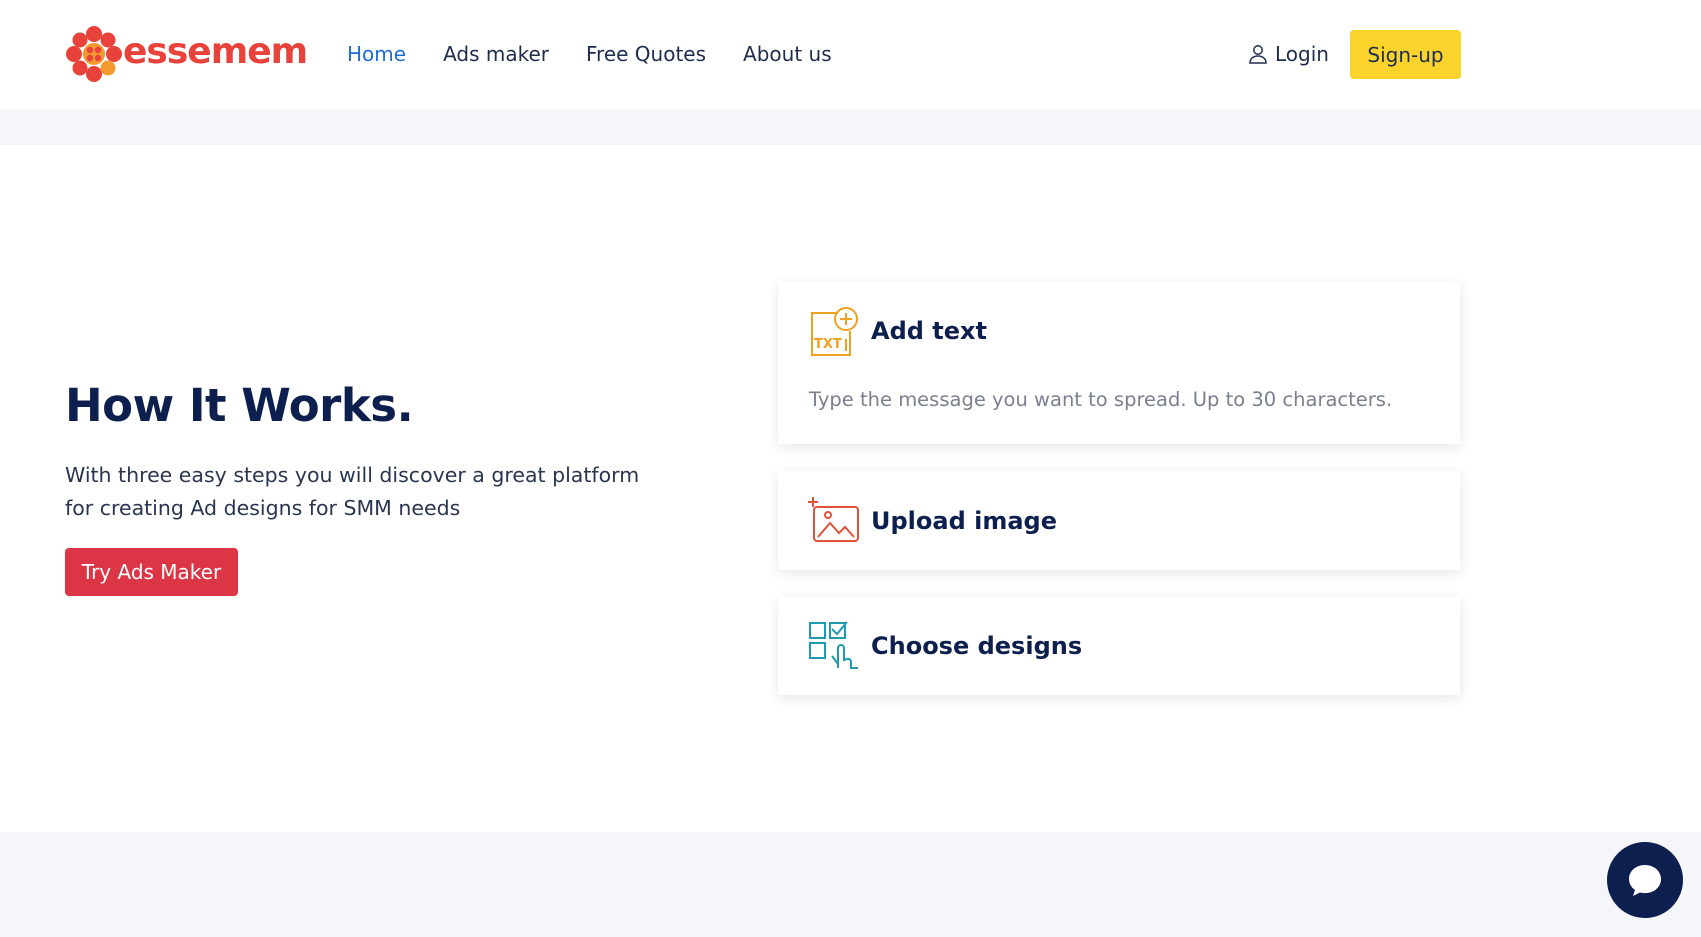 This screenshot has height=937, width=1701. Describe the element at coordinates (263, 508) in the screenshot. I see `subtitle-line-2: for creating Ad designs for SMM needs` at that location.